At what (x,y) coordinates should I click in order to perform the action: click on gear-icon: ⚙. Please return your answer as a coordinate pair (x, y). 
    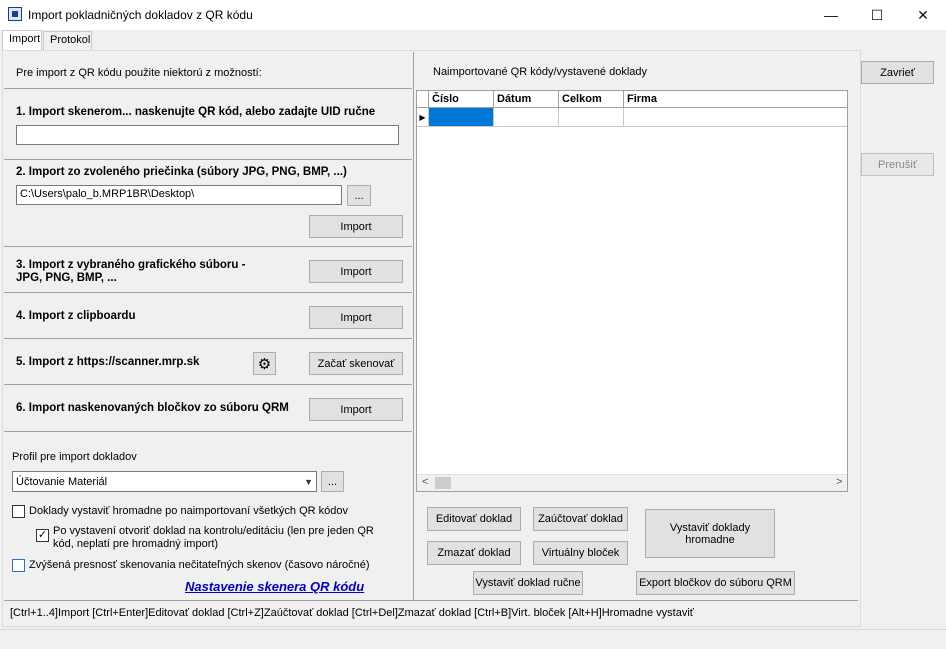
    Looking at the image, I should click on (264, 364).